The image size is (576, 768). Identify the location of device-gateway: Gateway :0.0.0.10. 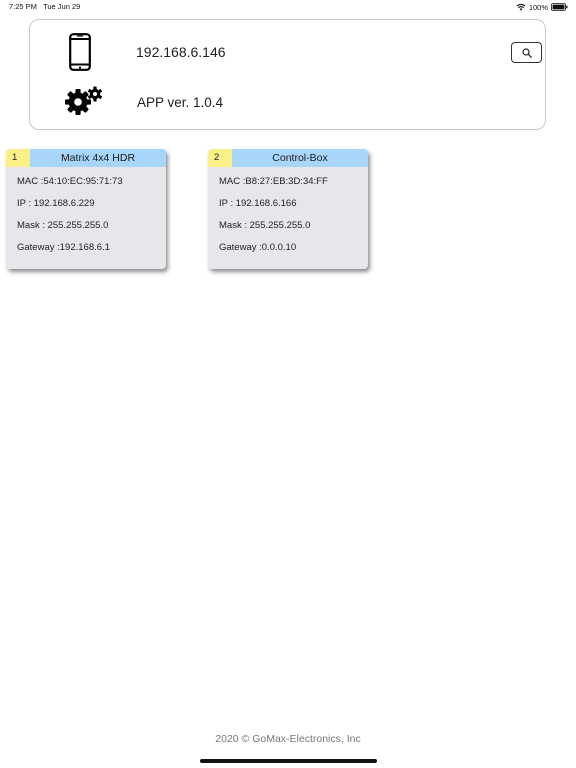
(258, 247).